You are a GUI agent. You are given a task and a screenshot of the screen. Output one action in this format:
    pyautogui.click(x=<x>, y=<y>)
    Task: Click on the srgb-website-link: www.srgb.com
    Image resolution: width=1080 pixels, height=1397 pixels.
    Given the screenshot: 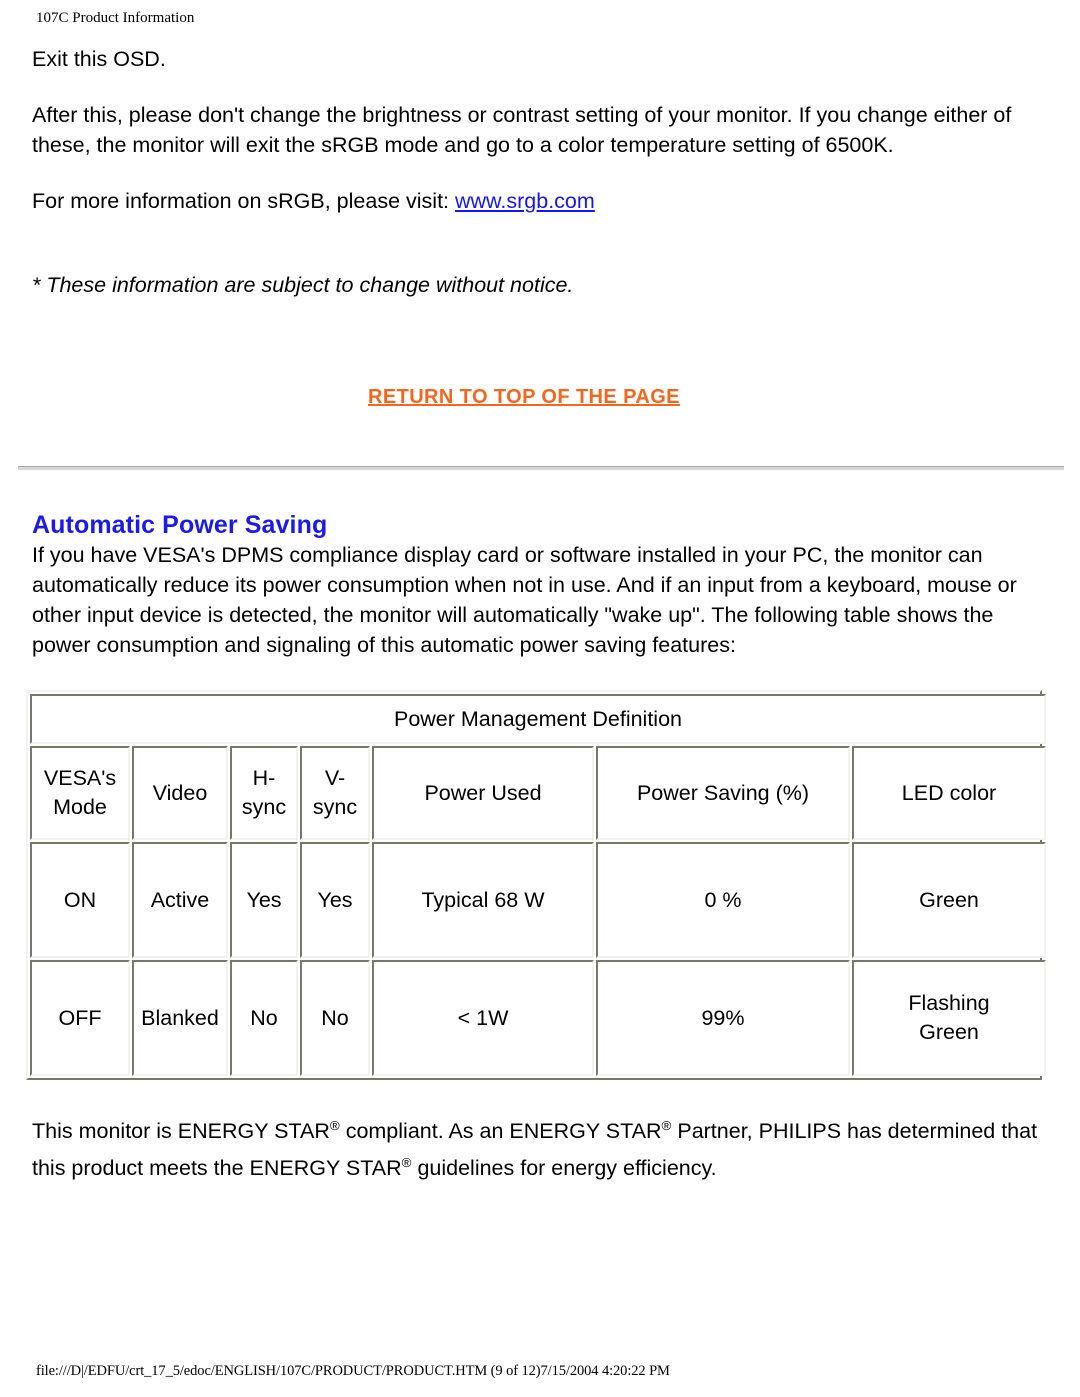 What is the action you would take?
    pyautogui.click(x=525, y=201)
    